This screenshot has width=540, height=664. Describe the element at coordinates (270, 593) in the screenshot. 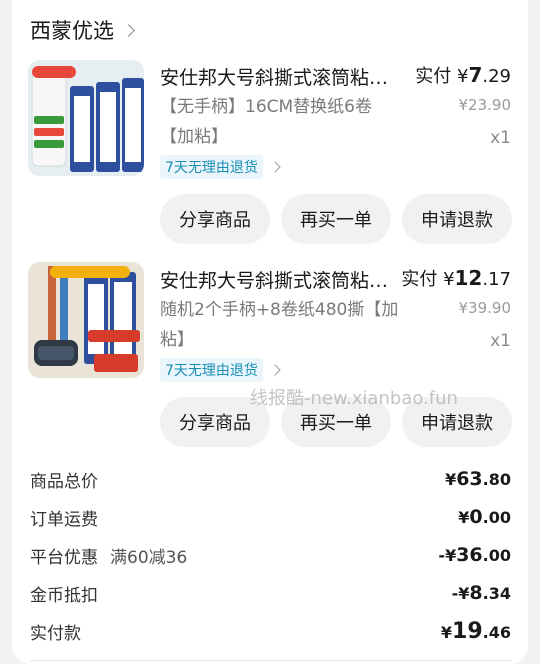

I see `summary-row-coin-deduction: 金币抵扣 -¥8.34` at that location.